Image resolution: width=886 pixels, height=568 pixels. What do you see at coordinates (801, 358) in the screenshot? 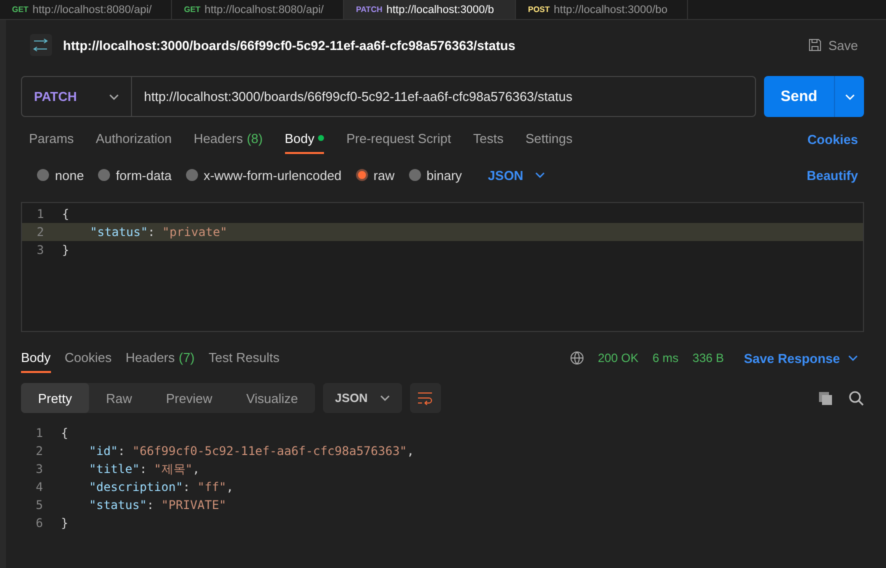
I see `save-response-button: Save Response` at bounding box center [801, 358].